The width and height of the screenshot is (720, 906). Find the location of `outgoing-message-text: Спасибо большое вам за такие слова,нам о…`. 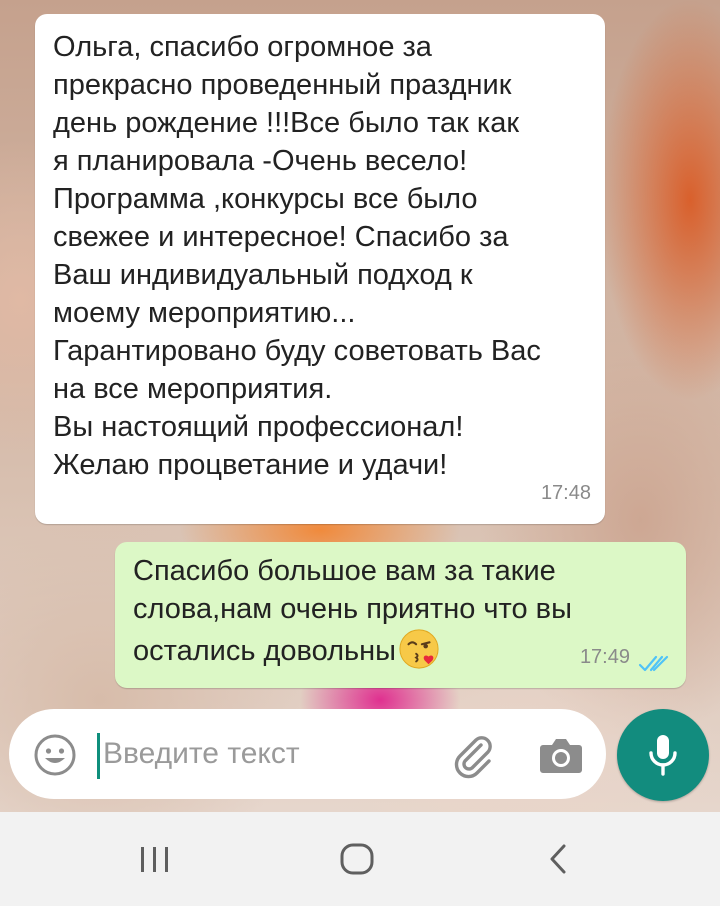

outgoing-message-text: Спасибо большое вам за такие слова,нам о… is located at coordinates (352, 611).